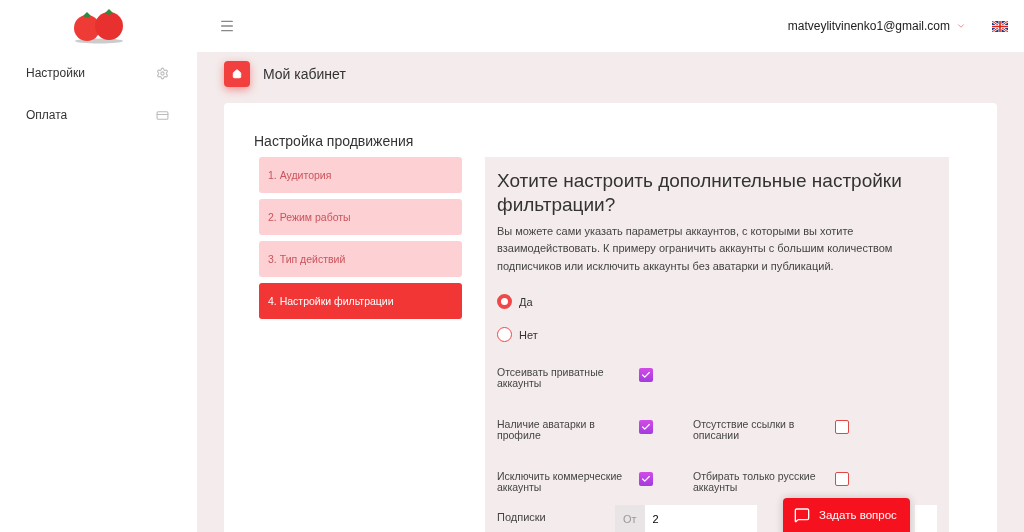 The width and height of the screenshot is (1024, 532). Describe the element at coordinates (522, 517) in the screenshot. I see `range-label: Подписки` at that location.